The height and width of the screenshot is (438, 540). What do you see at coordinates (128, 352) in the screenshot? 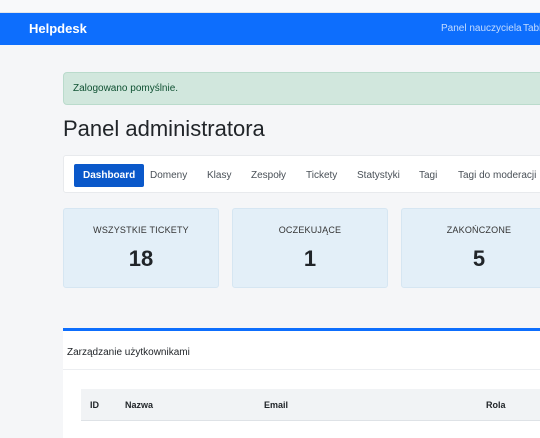
I see `users-panel-title: Zarządzanie użytkownikami` at bounding box center [128, 352].